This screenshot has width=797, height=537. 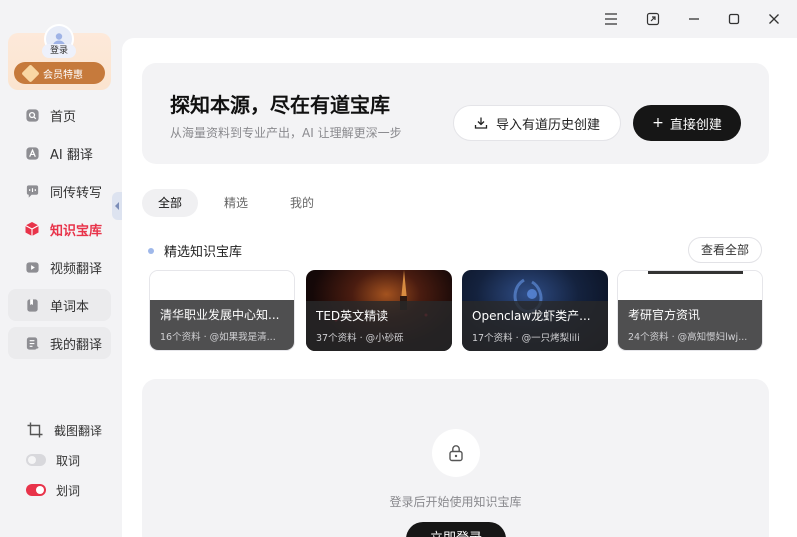 I want to click on sidebar-item-label: 视频翻译, so click(x=76, y=269).